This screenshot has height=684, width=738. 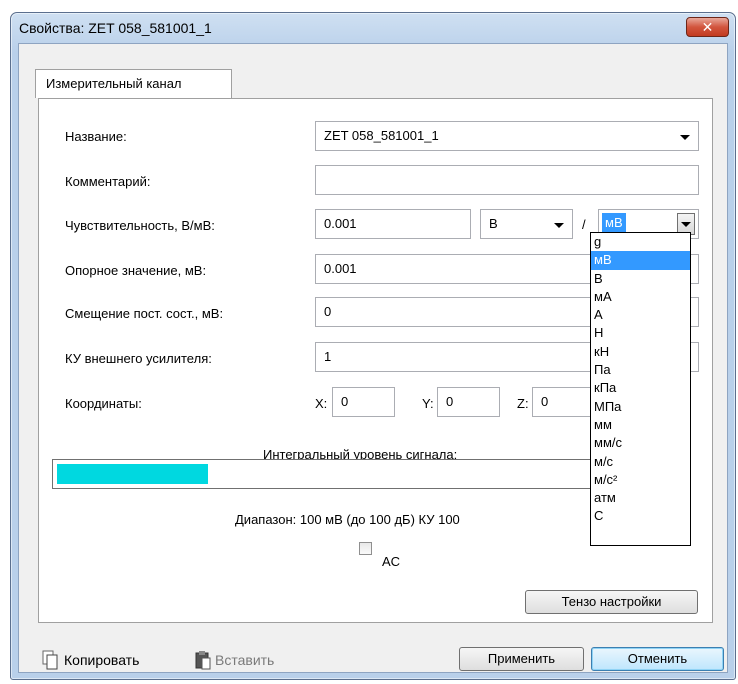 What do you see at coordinates (707, 27) in the screenshot?
I see `close-button: ✕` at bounding box center [707, 27].